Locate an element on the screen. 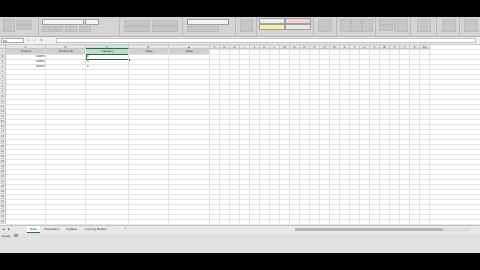 The height and width of the screenshot is (270, 480). conditional-formatting-button is located at coordinates (246, 25).